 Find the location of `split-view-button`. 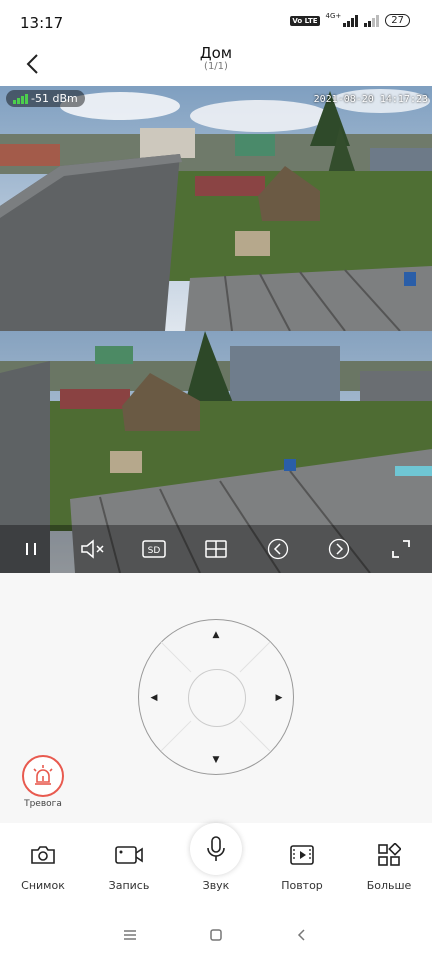

split-view-button is located at coordinates (216, 549).